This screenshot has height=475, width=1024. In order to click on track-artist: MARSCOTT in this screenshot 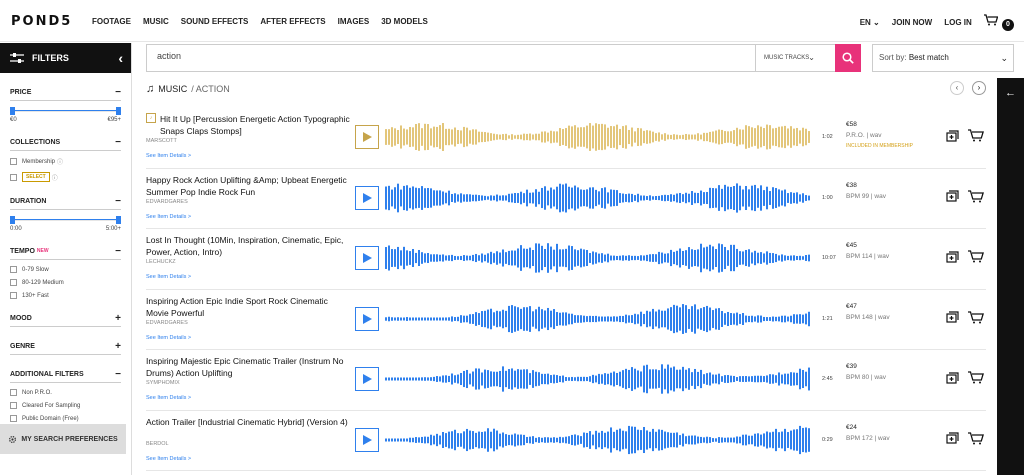, I will do `click(161, 141)`.